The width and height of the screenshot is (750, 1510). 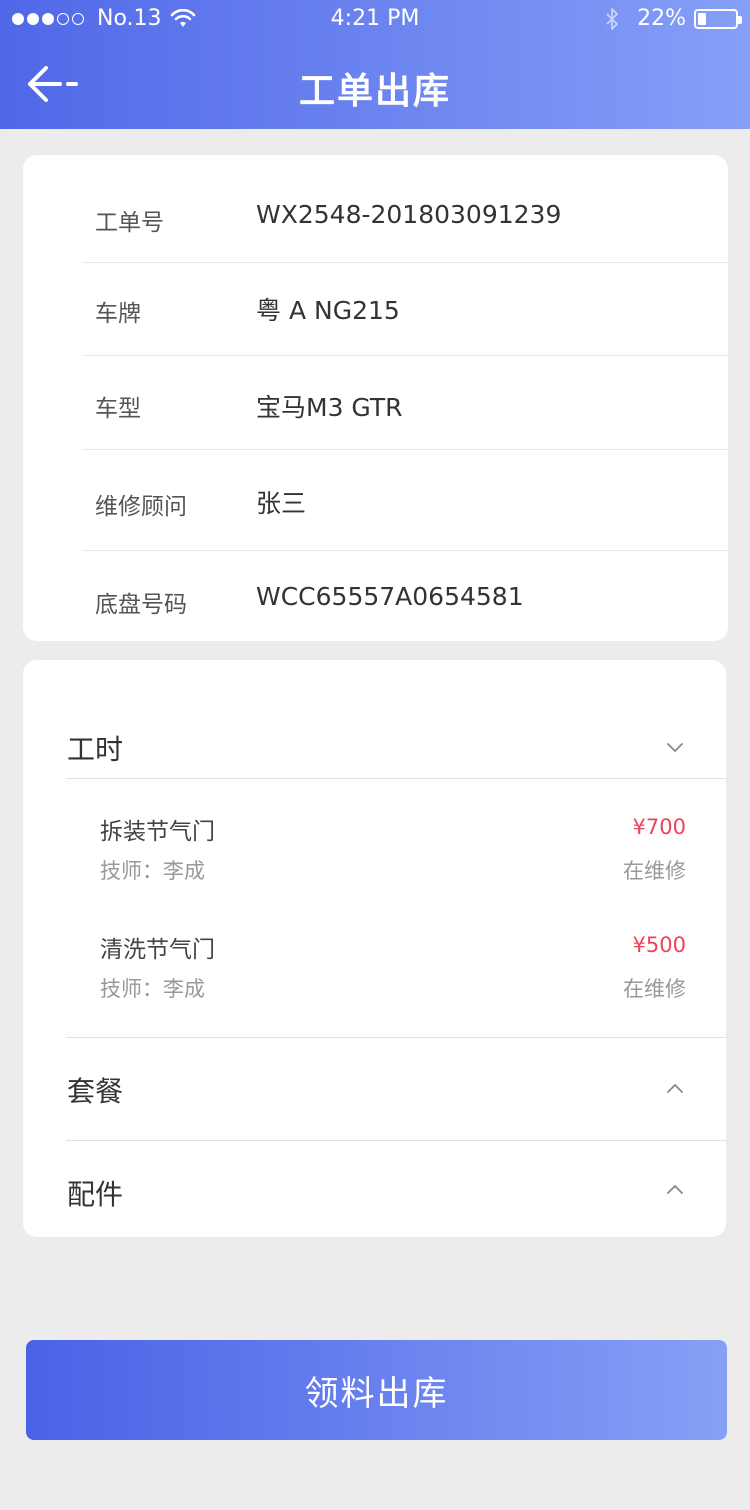 What do you see at coordinates (129, 223) in the screenshot?
I see `order-no-label: 工单号` at bounding box center [129, 223].